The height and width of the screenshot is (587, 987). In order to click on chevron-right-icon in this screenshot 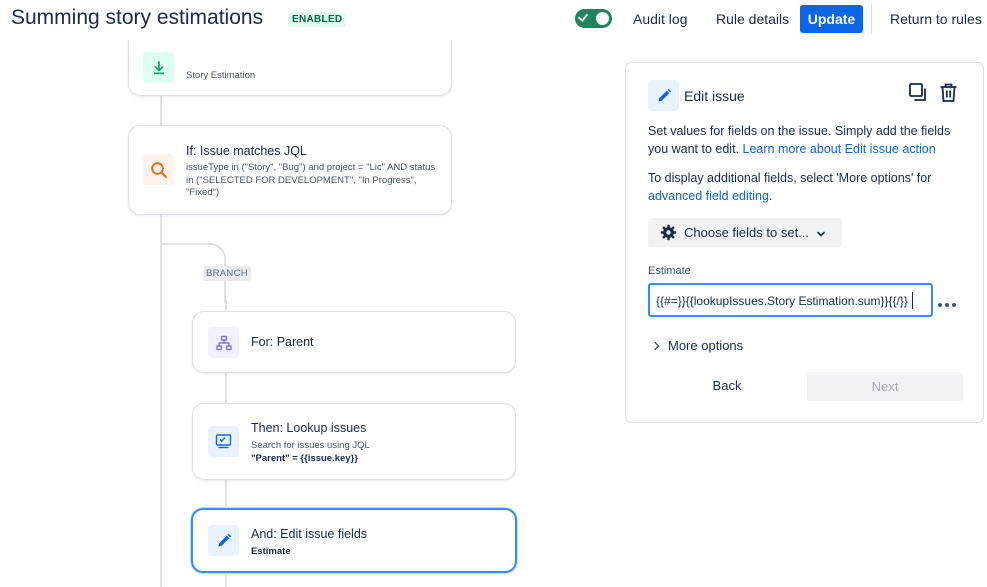, I will do `click(655, 346)`.